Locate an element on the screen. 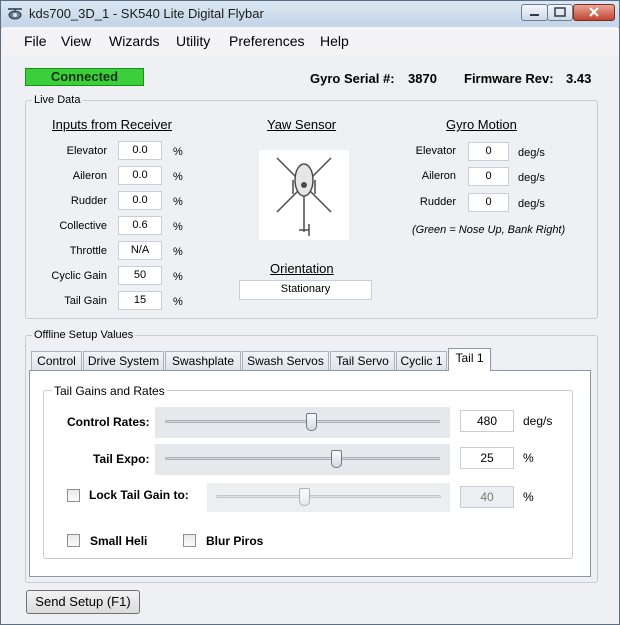 Image resolution: width=620 pixels, height=625 pixels. motion-value-aileron: 0 is located at coordinates (488, 176).